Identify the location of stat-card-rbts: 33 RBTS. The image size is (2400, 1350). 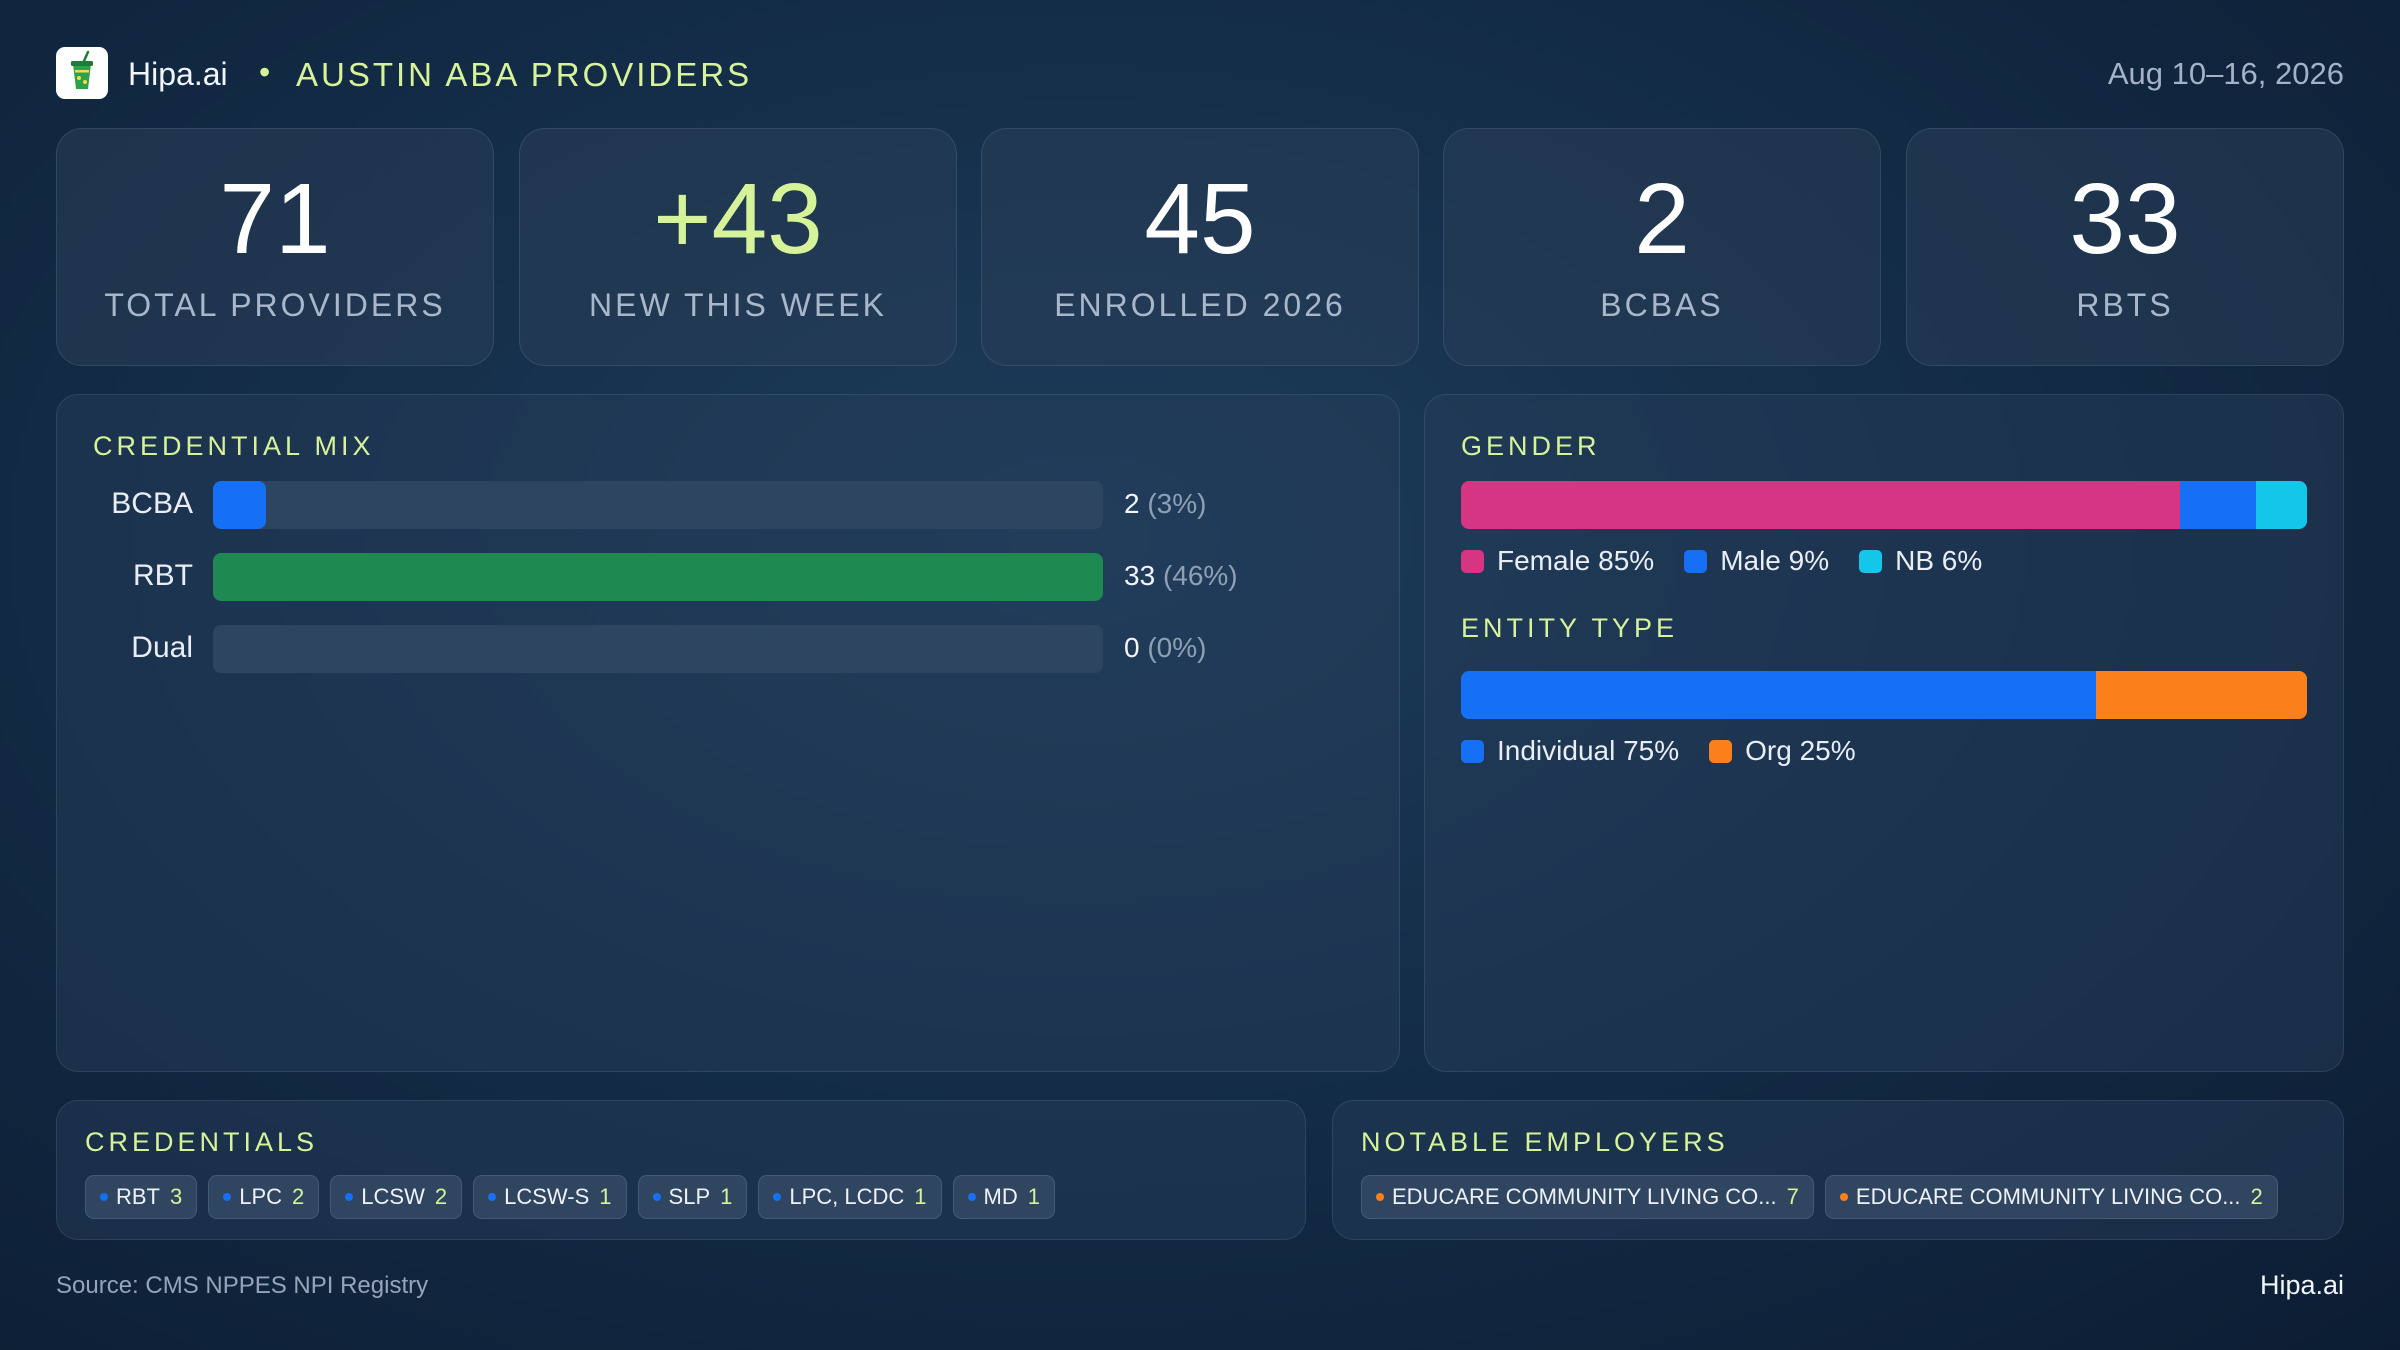
(2125, 247).